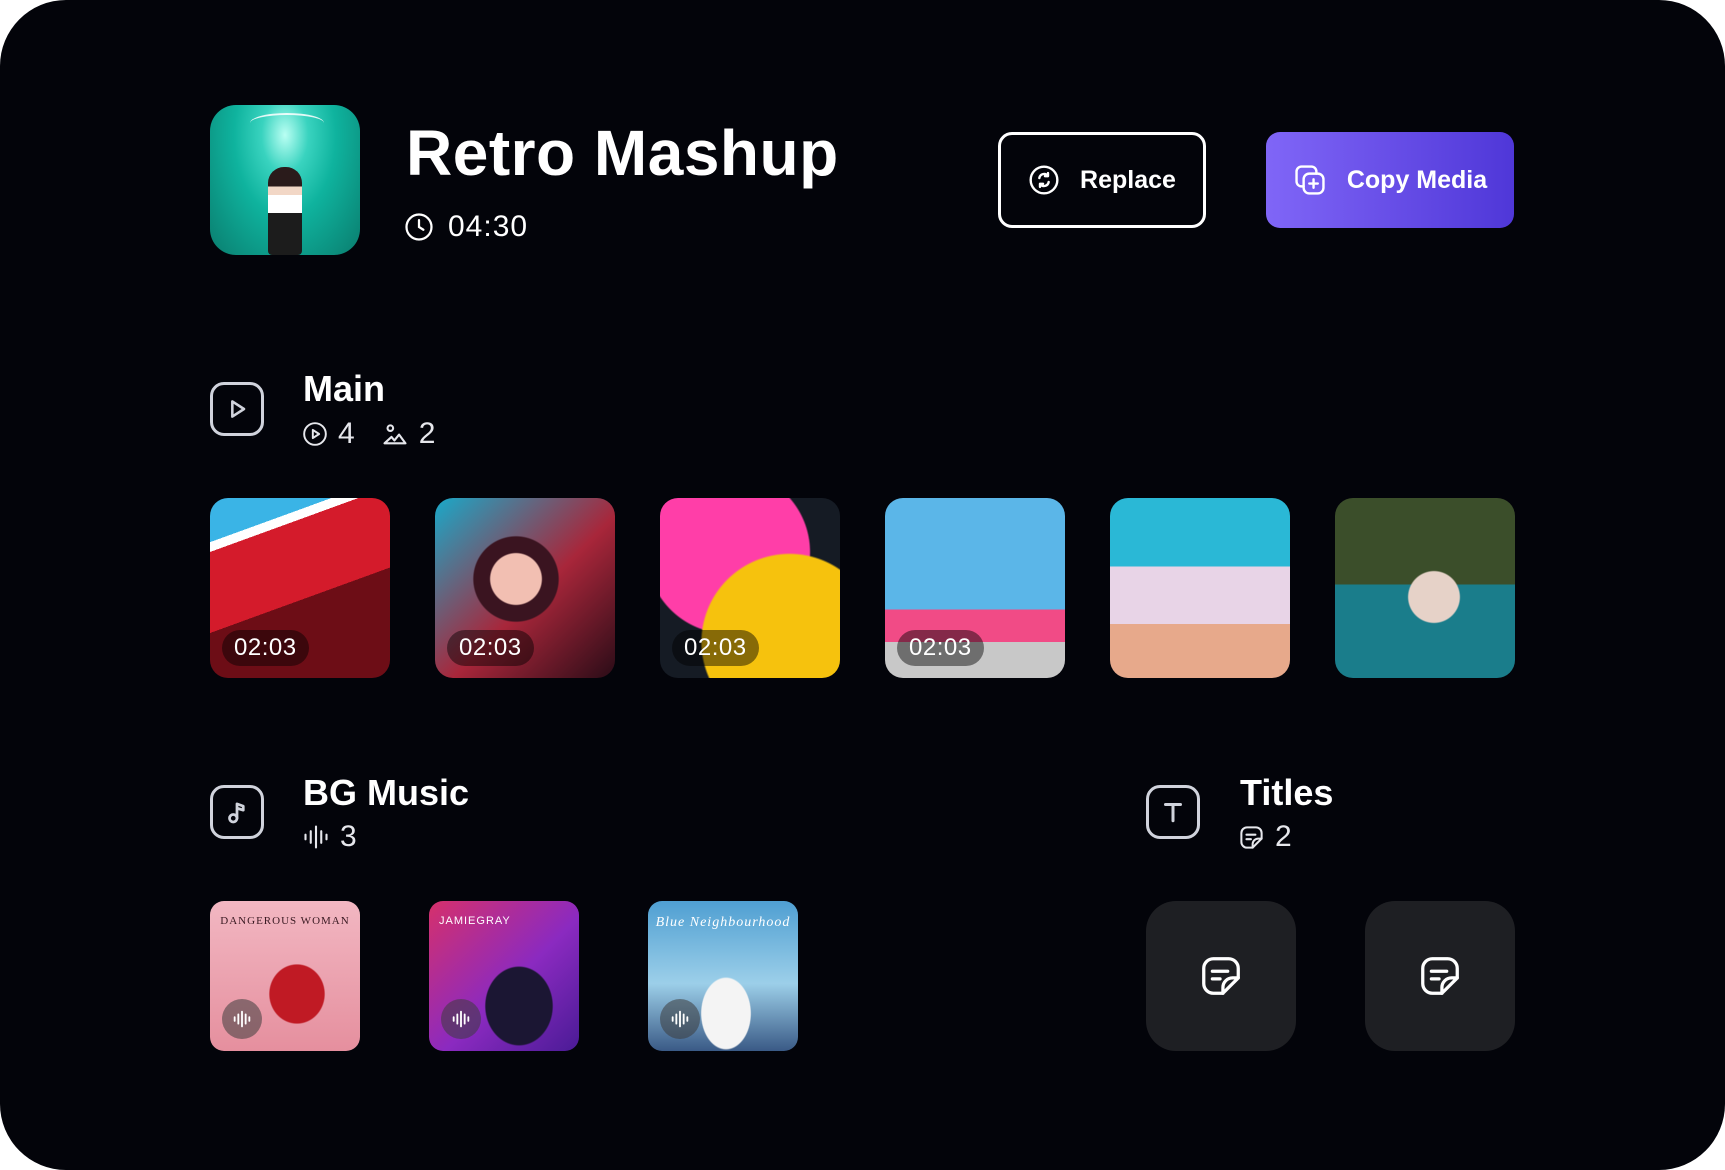 This screenshot has height=1170, width=1725. What do you see at coordinates (285, 921) in the screenshot?
I see `cover-title: DANGEROUS WOMAN` at bounding box center [285, 921].